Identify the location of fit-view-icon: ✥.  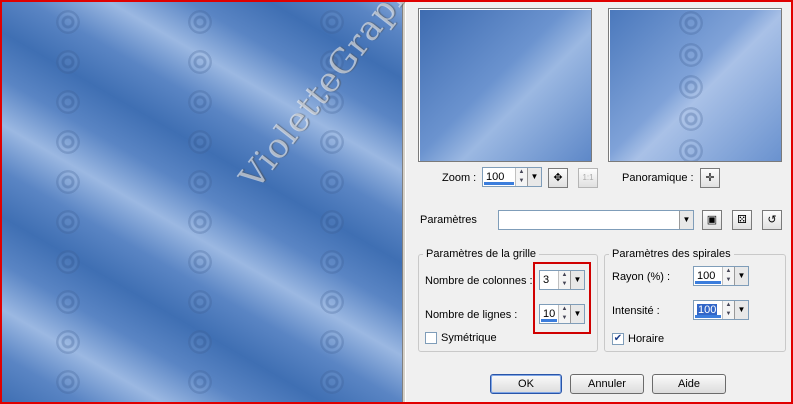
(558, 178).